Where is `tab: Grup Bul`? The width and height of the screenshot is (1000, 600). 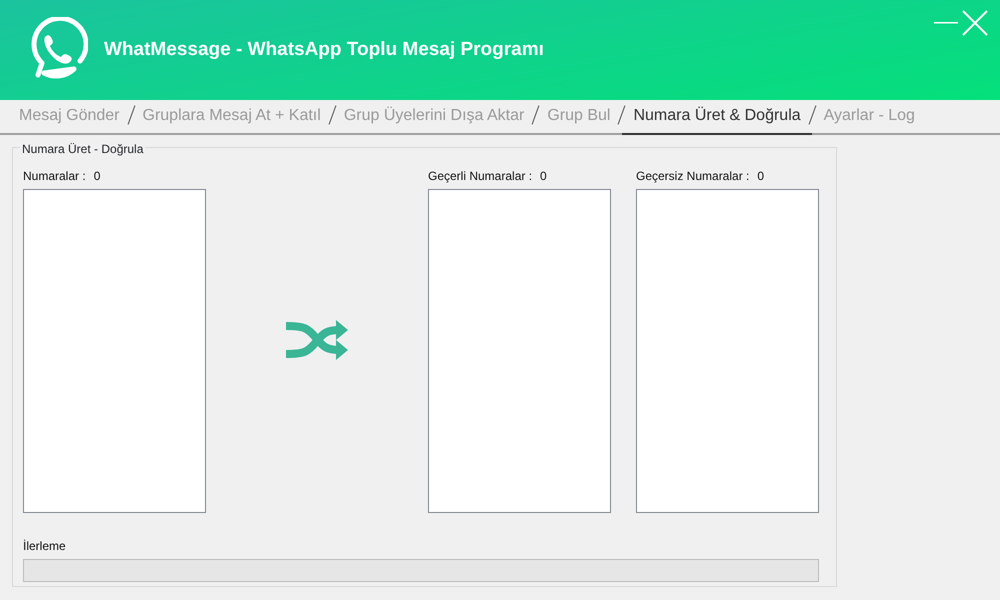
tab: Grup Bul is located at coordinates (579, 116).